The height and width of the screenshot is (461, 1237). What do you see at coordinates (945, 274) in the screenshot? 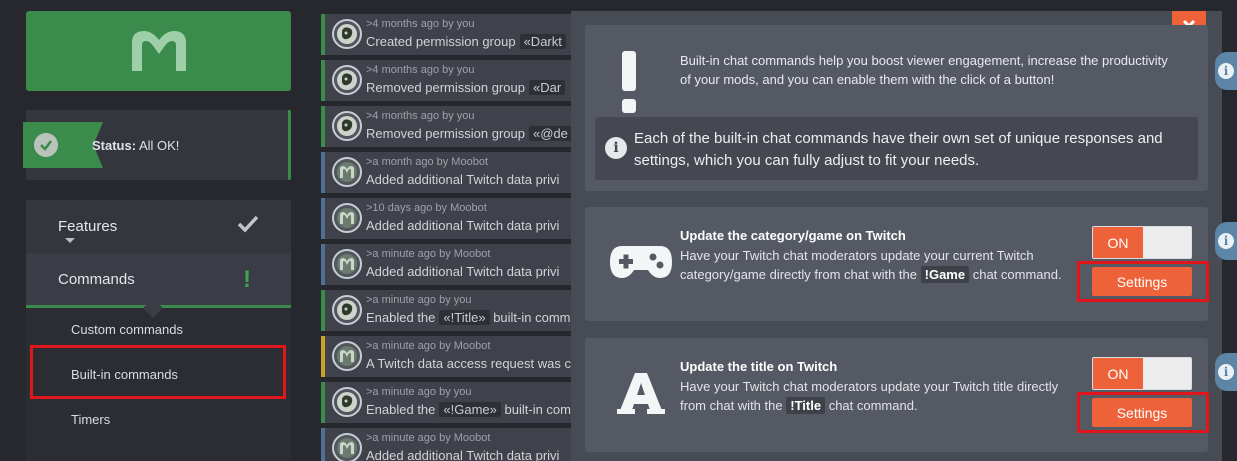
I see `command-badge: !Game` at bounding box center [945, 274].